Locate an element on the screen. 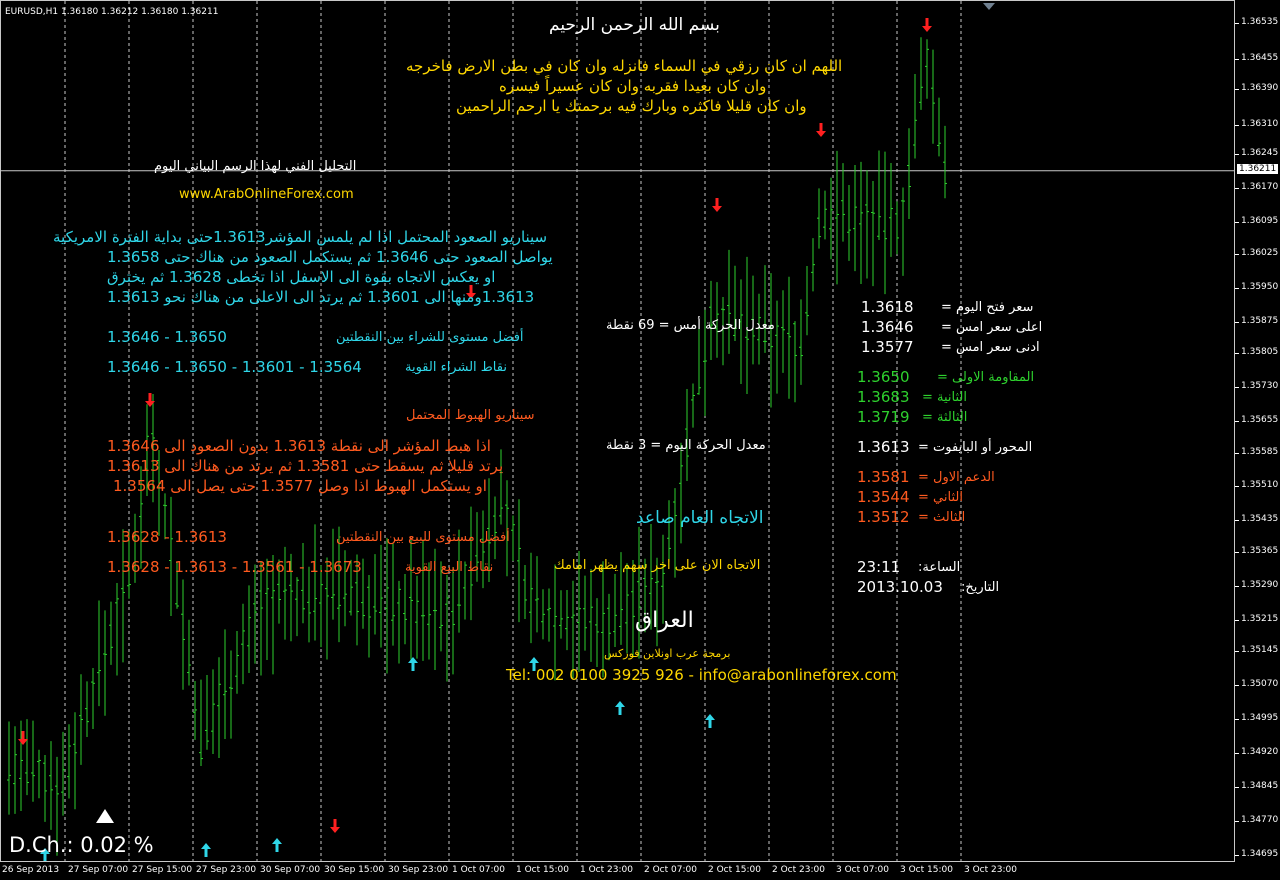 This screenshot has width=1280, height=880. price-tick-label: 1.35365 is located at coordinates (1260, 550).